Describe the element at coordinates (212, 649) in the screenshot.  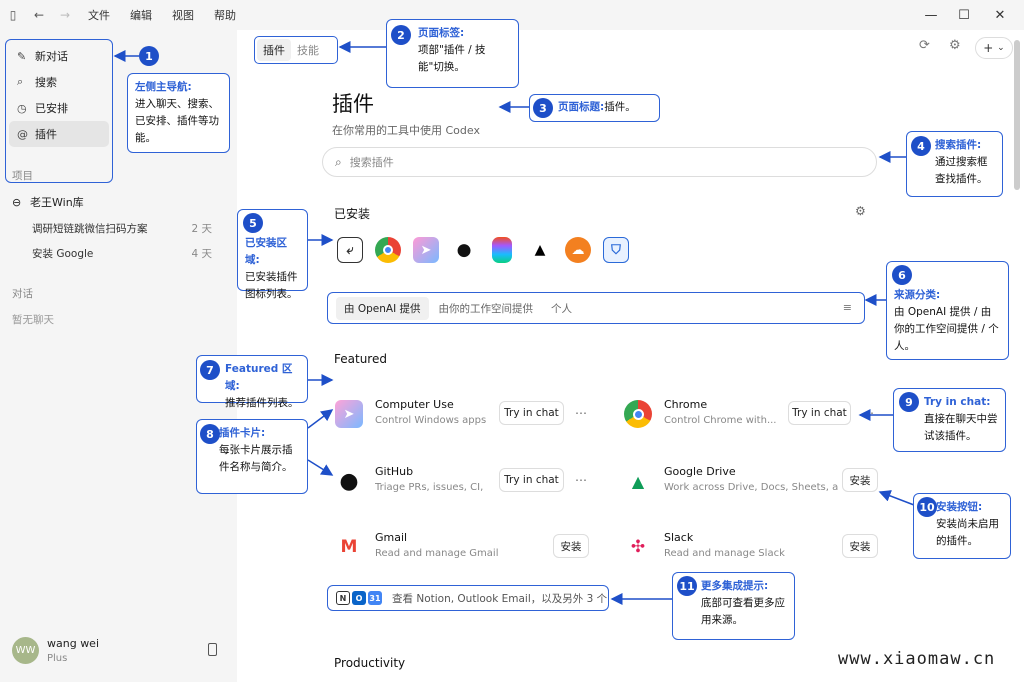
I see `phone-icon` at that location.